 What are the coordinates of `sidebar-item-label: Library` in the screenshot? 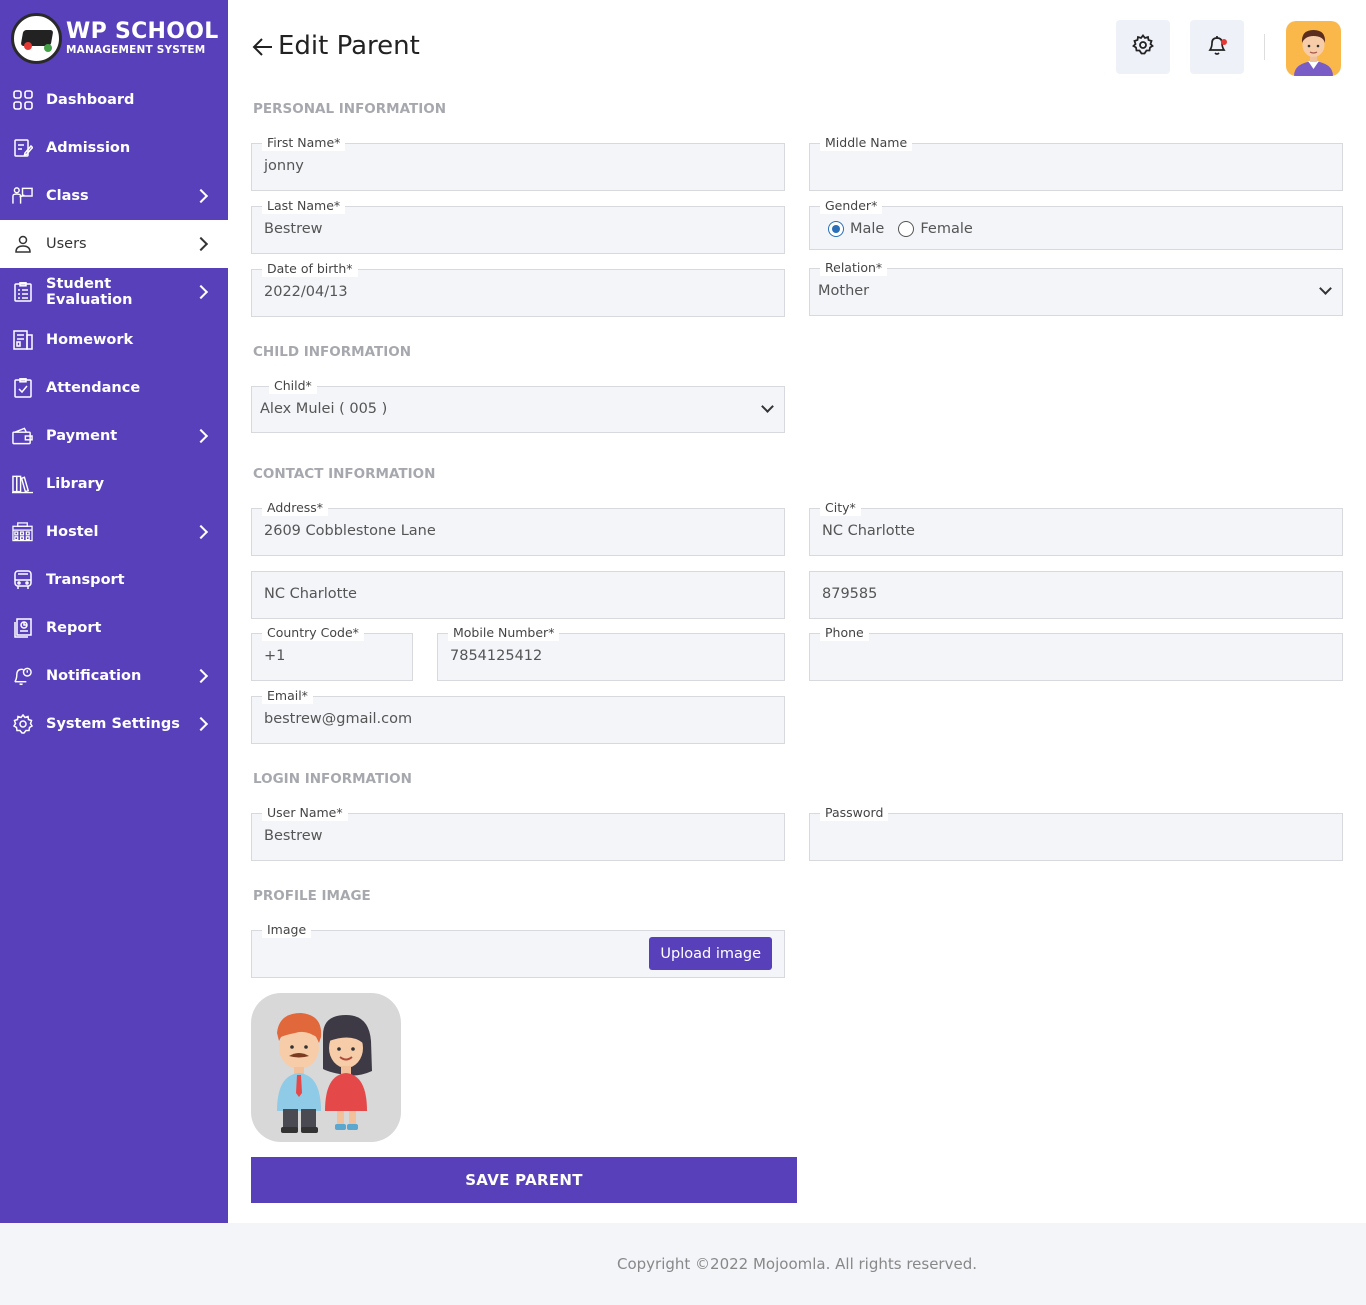 It's located at (75, 484).